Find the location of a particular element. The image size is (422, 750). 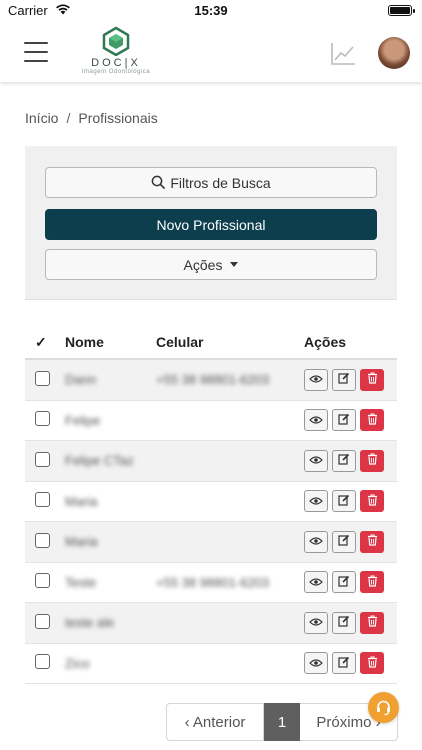

table-row: Zico is located at coordinates (211, 664).